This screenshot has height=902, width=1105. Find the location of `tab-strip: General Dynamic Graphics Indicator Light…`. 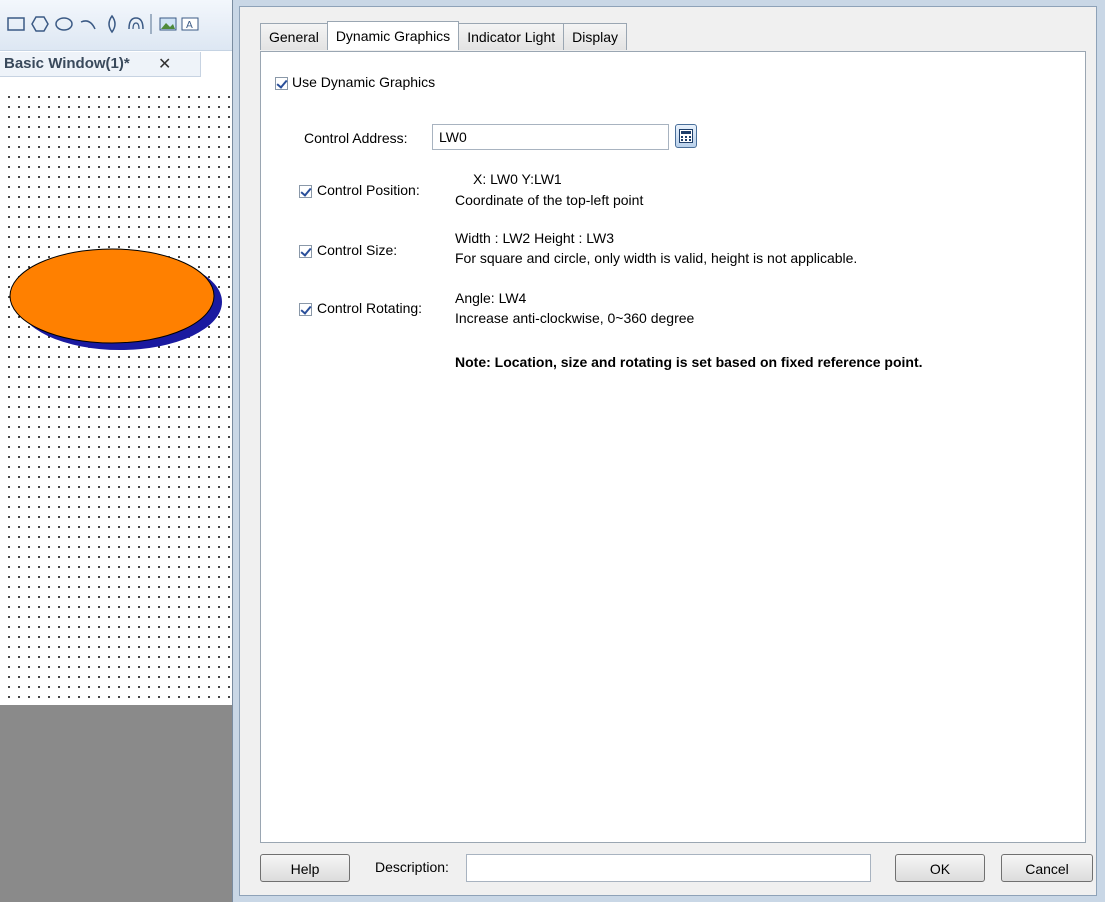

tab-strip: General Dynamic Graphics Indicator Light… is located at coordinates (444, 36).